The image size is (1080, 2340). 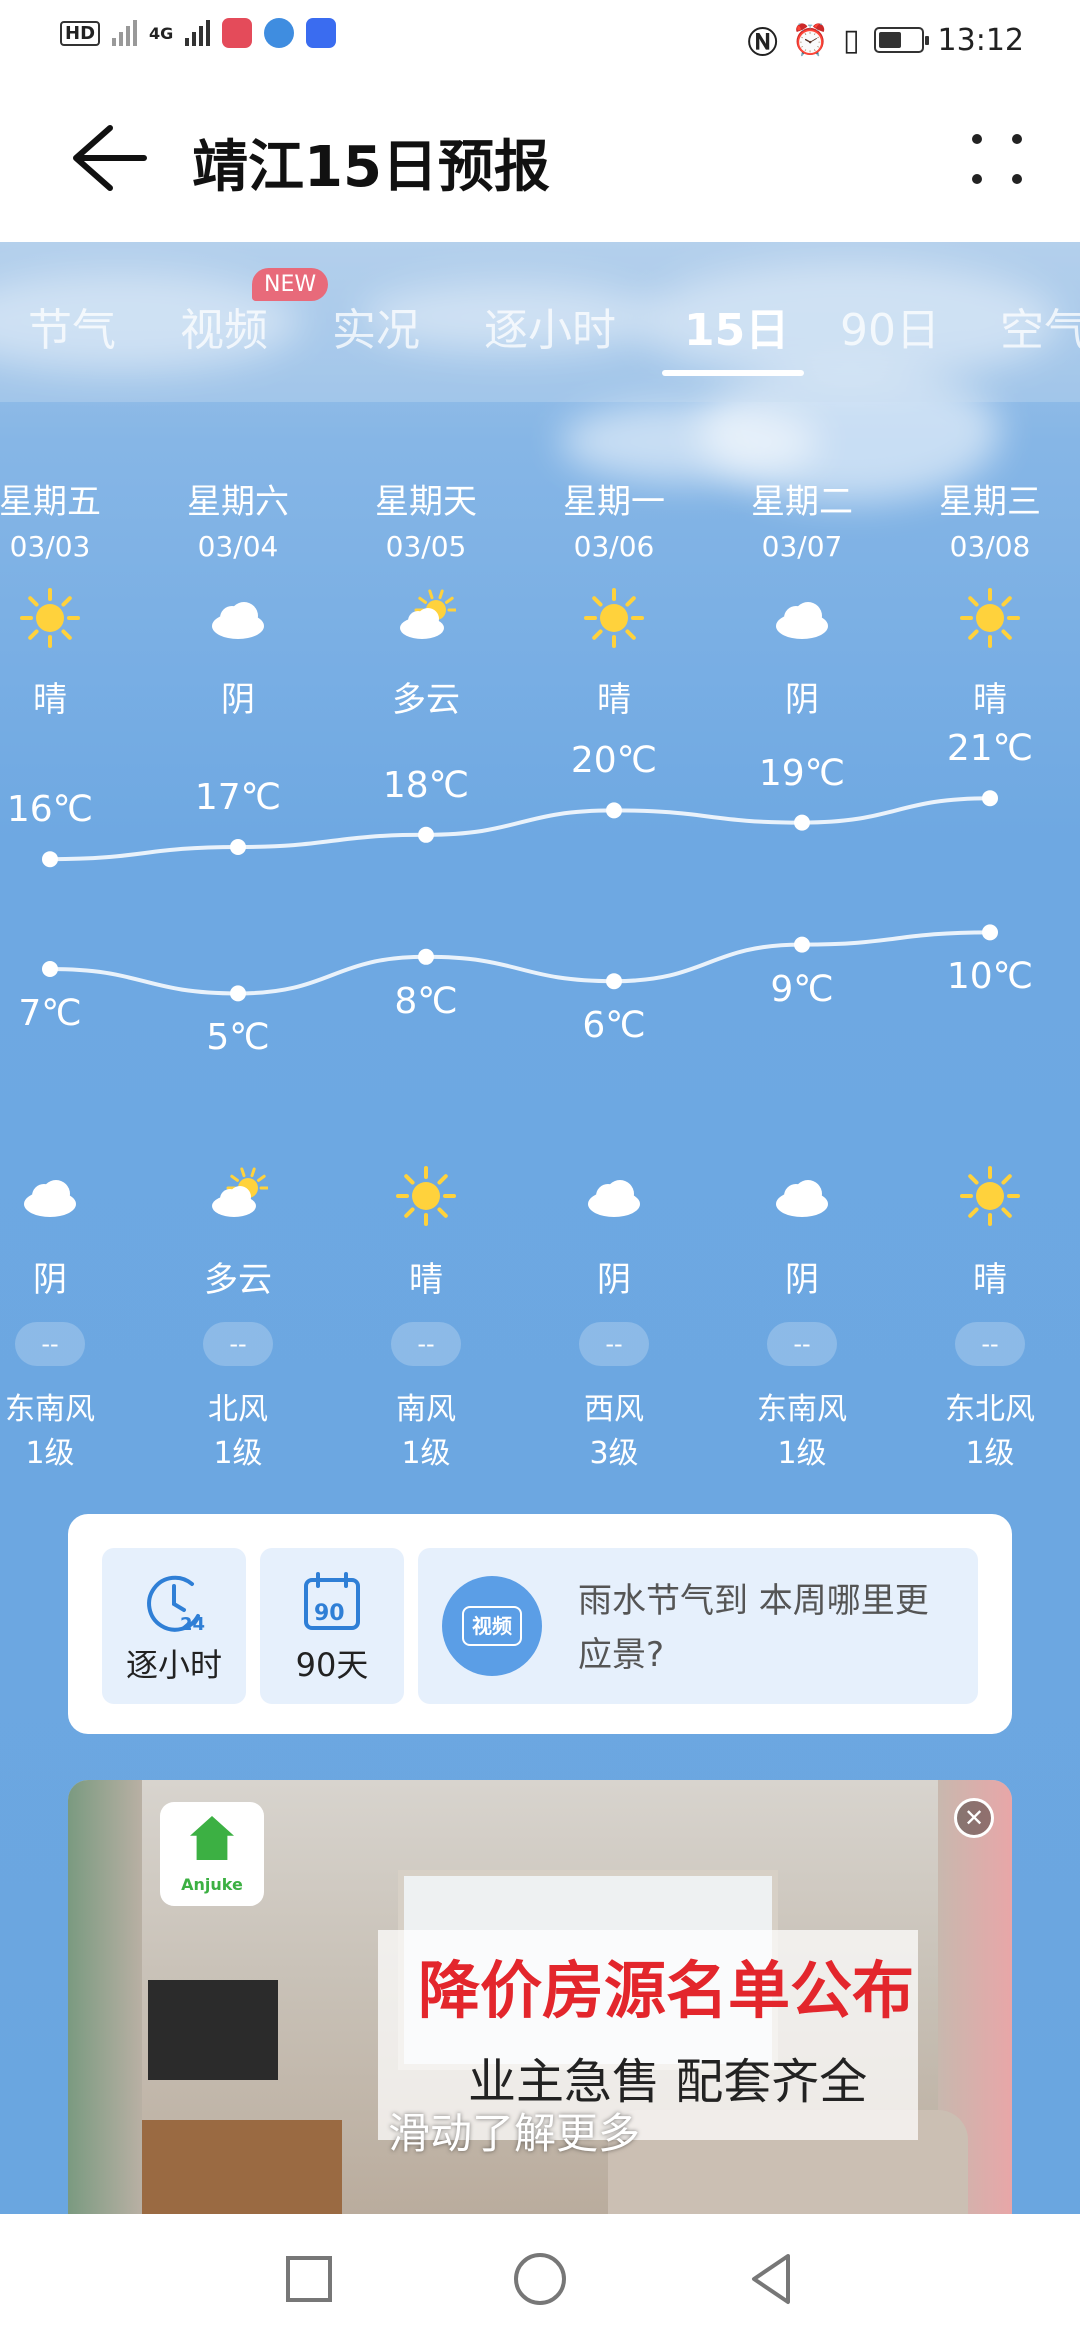 What do you see at coordinates (990, 977) in the screenshot?
I see `low-temp-label: 10℃` at bounding box center [990, 977].